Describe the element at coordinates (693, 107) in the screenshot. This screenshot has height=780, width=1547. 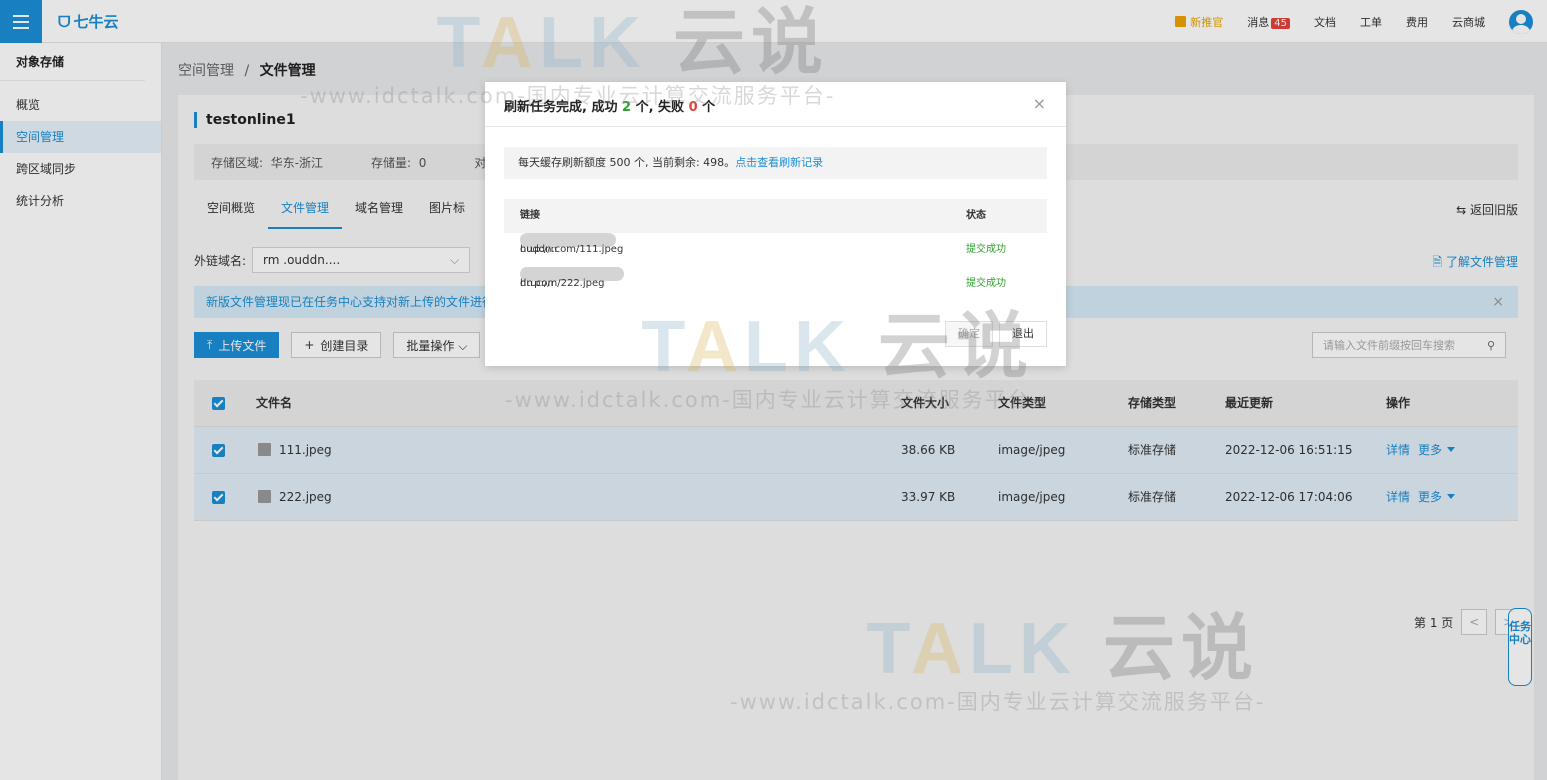
I see `fail-count: 0` at that location.